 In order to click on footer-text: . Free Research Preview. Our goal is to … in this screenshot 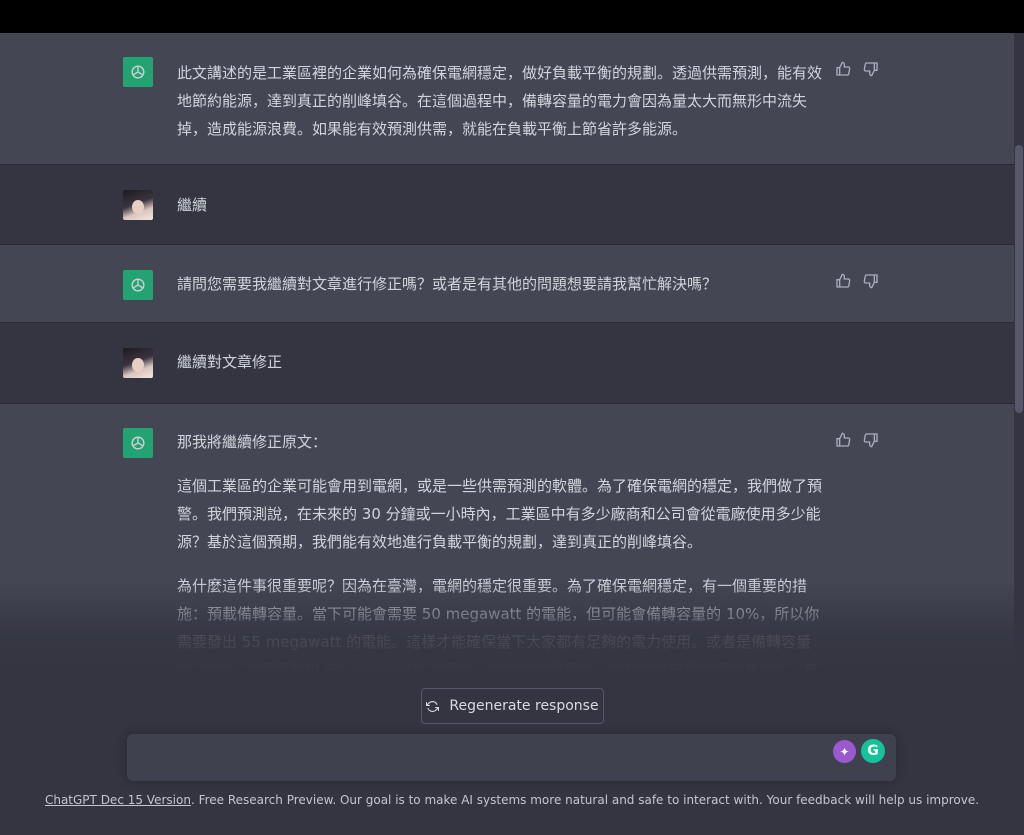, I will do `click(585, 800)`.